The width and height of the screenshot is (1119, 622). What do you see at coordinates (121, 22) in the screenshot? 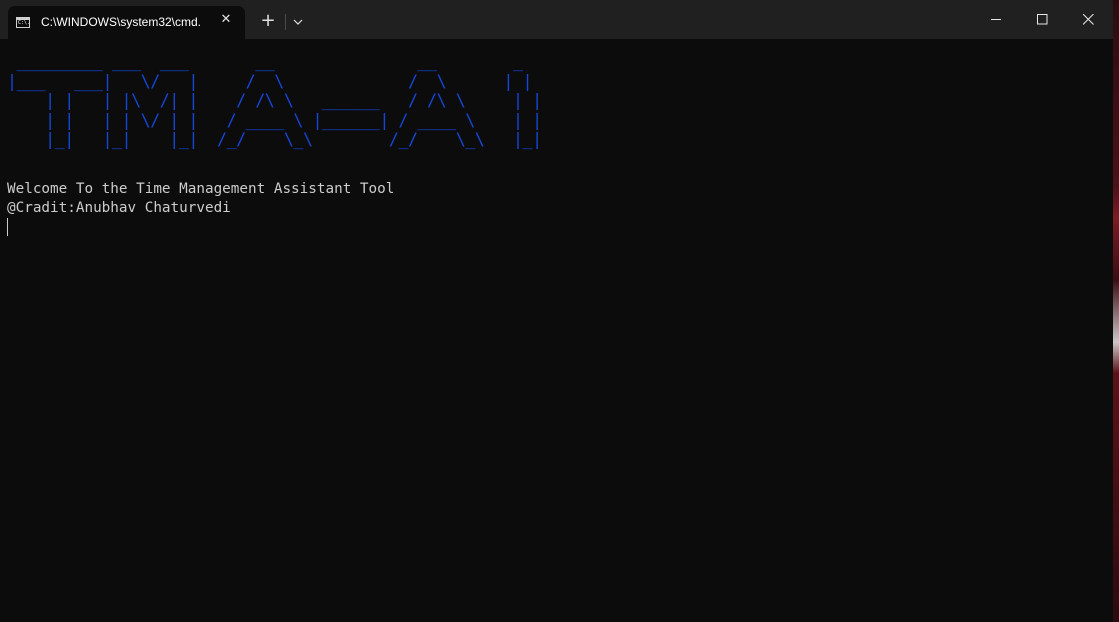
I see `tab-title: C:\WINDOWS\system32\cmd.` at bounding box center [121, 22].